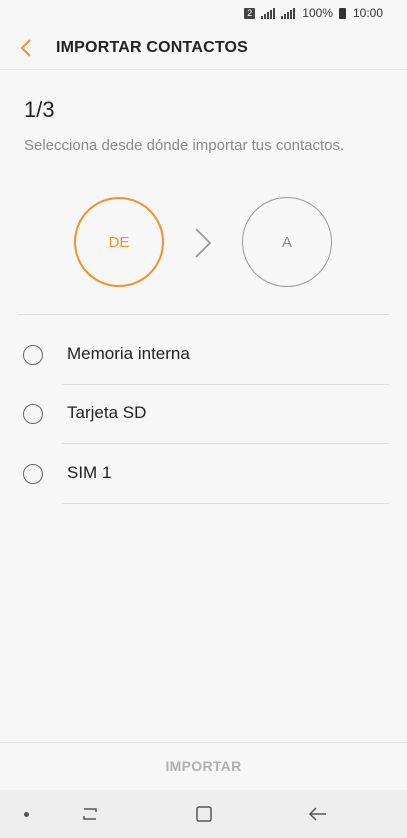 The height and width of the screenshot is (838, 407). Describe the element at coordinates (89, 472) in the screenshot. I see `option-label: SIM 1` at that location.